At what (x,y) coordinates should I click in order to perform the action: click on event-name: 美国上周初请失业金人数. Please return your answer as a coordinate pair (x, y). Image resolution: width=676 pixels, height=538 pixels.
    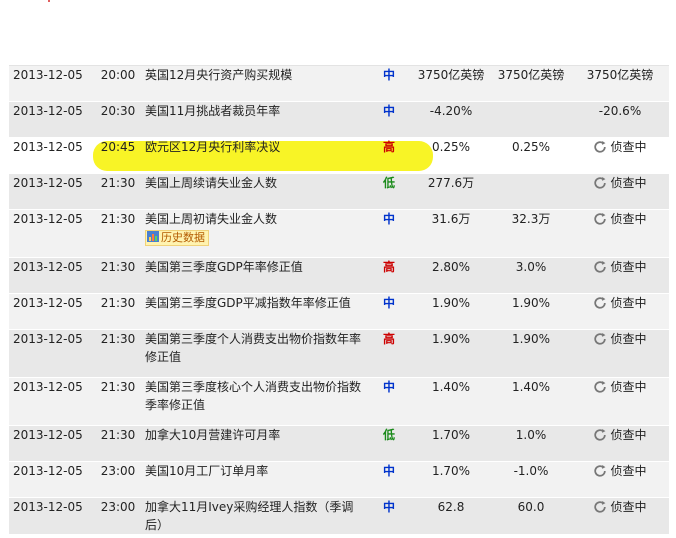
    Looking at the image, I should click on (254, 219).